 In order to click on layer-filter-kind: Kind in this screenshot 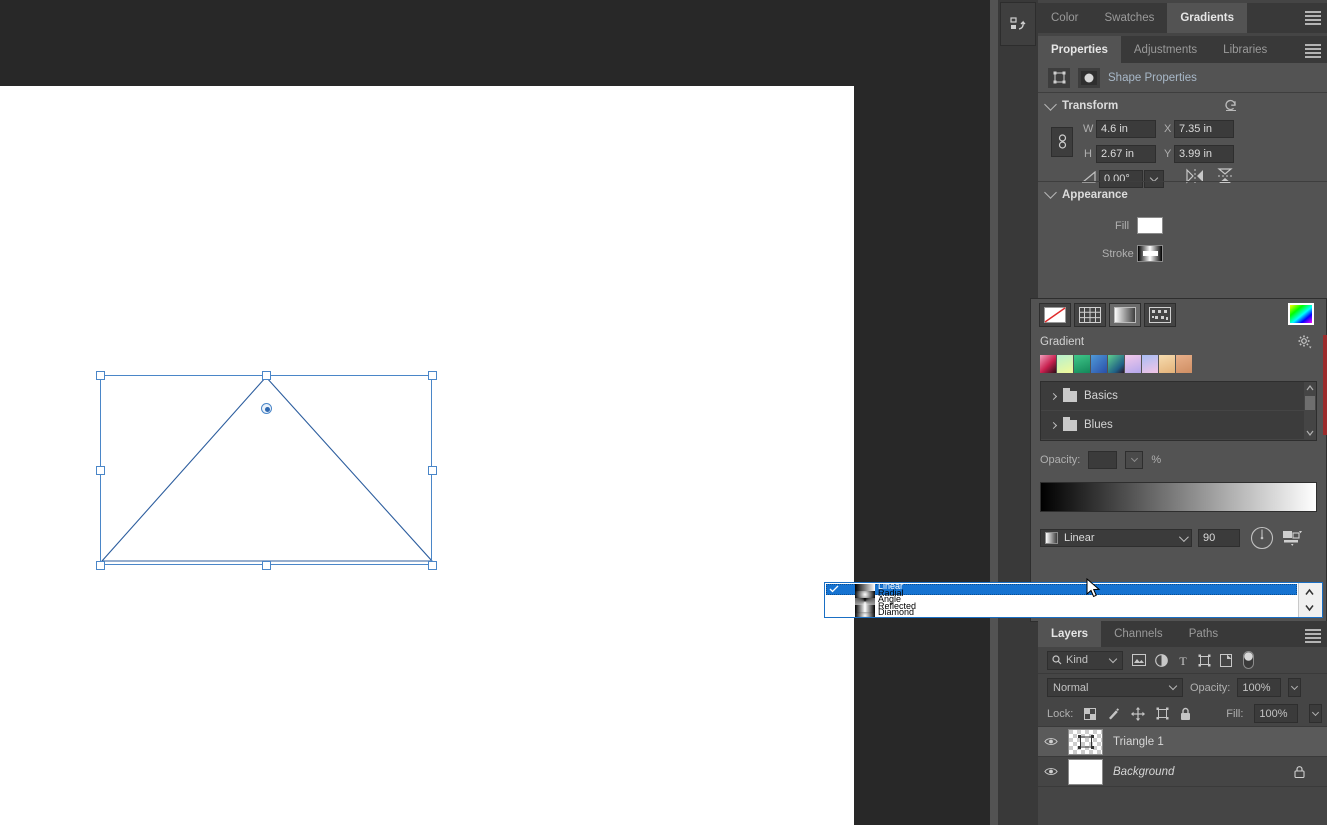, I will do `click(1085, 660)`.